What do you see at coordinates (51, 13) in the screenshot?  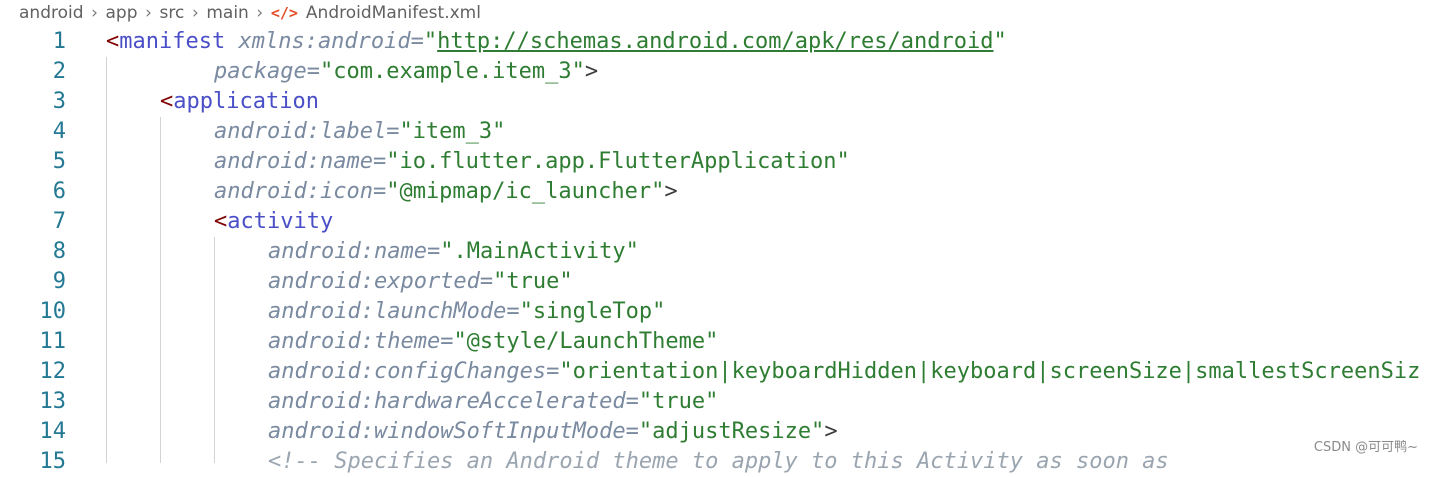 I see `breadcrumb-item-android: android` at bounding box center [51, 13].